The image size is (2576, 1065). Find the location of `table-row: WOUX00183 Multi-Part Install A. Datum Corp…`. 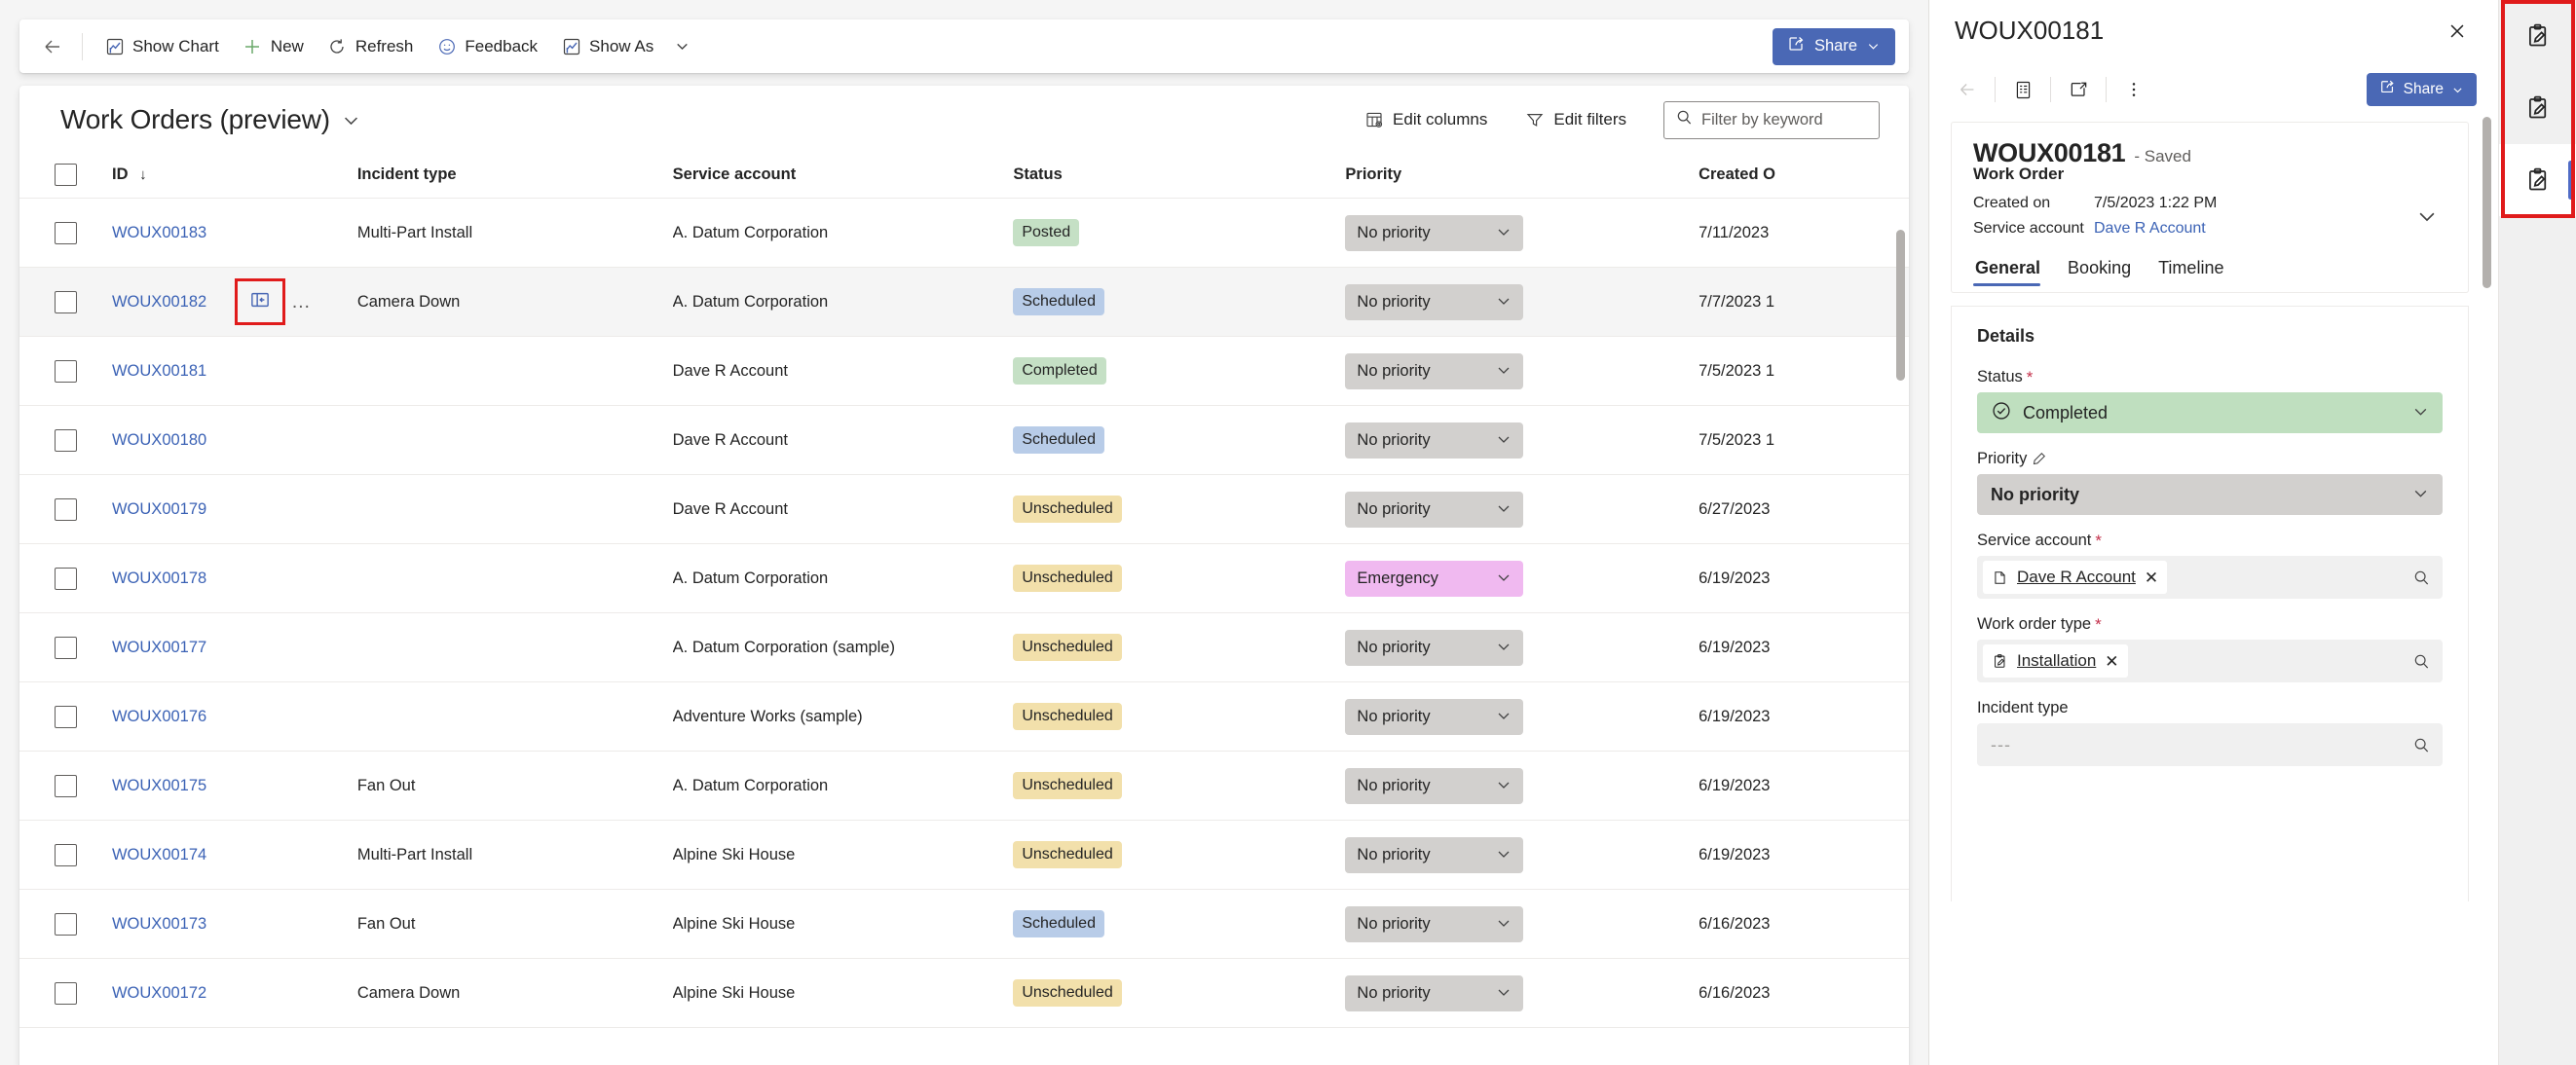

table-row: WOUX00183 Multi-Part Install A. Datum Corp… is located at coordinates (964, 233).